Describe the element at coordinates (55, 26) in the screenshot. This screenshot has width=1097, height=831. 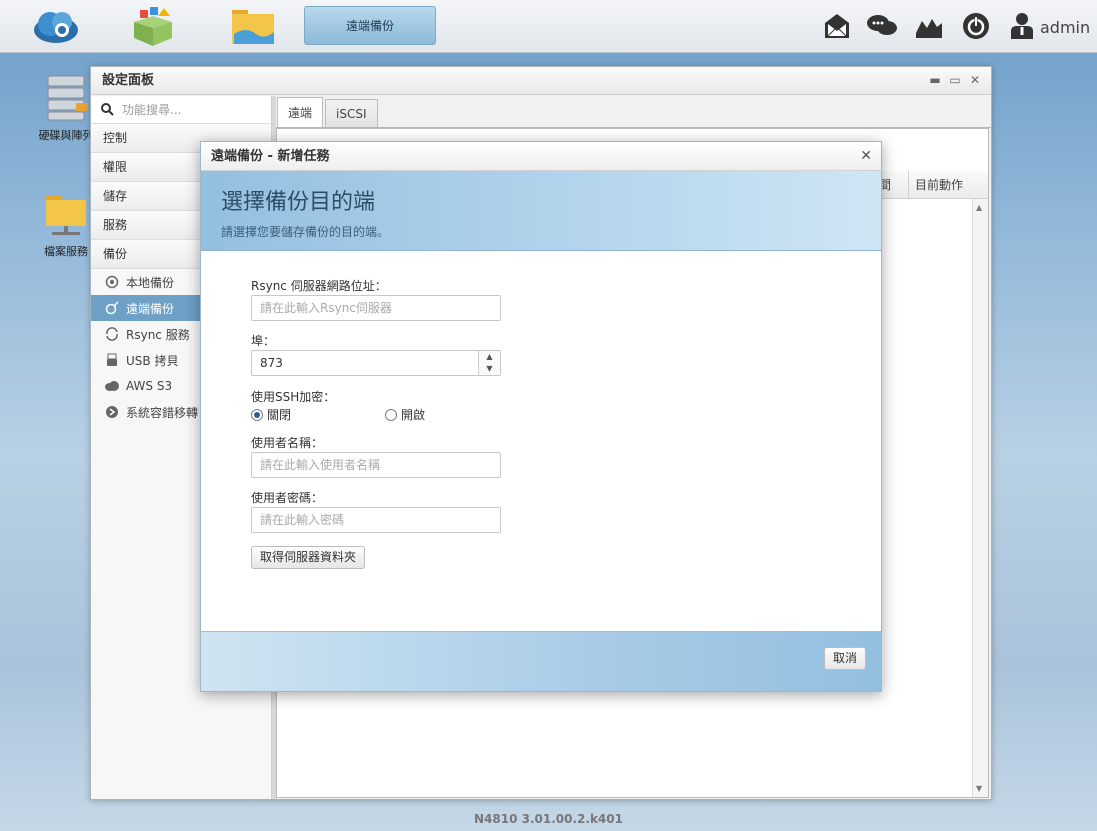
I see `cloud-home-icon` at that location.